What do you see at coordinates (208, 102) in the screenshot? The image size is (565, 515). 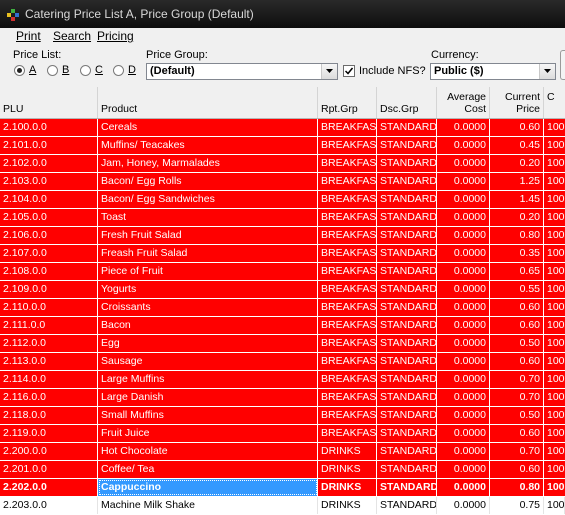 I see `column-header-product: Product` at bounding box center [208, 102].